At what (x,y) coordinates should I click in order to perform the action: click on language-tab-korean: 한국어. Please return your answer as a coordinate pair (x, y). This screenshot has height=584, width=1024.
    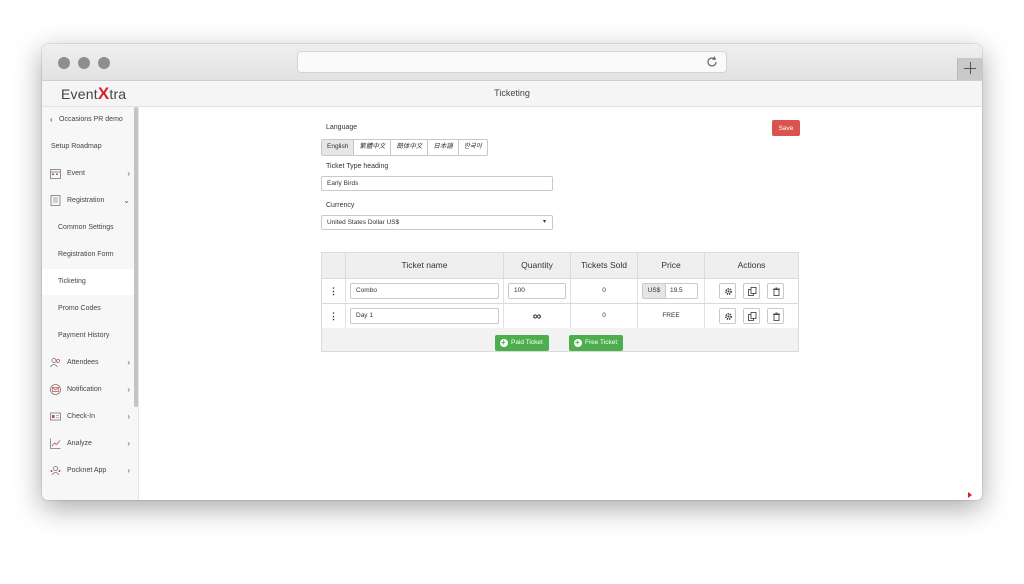
    Looking at the image, I should click on (473, 147).